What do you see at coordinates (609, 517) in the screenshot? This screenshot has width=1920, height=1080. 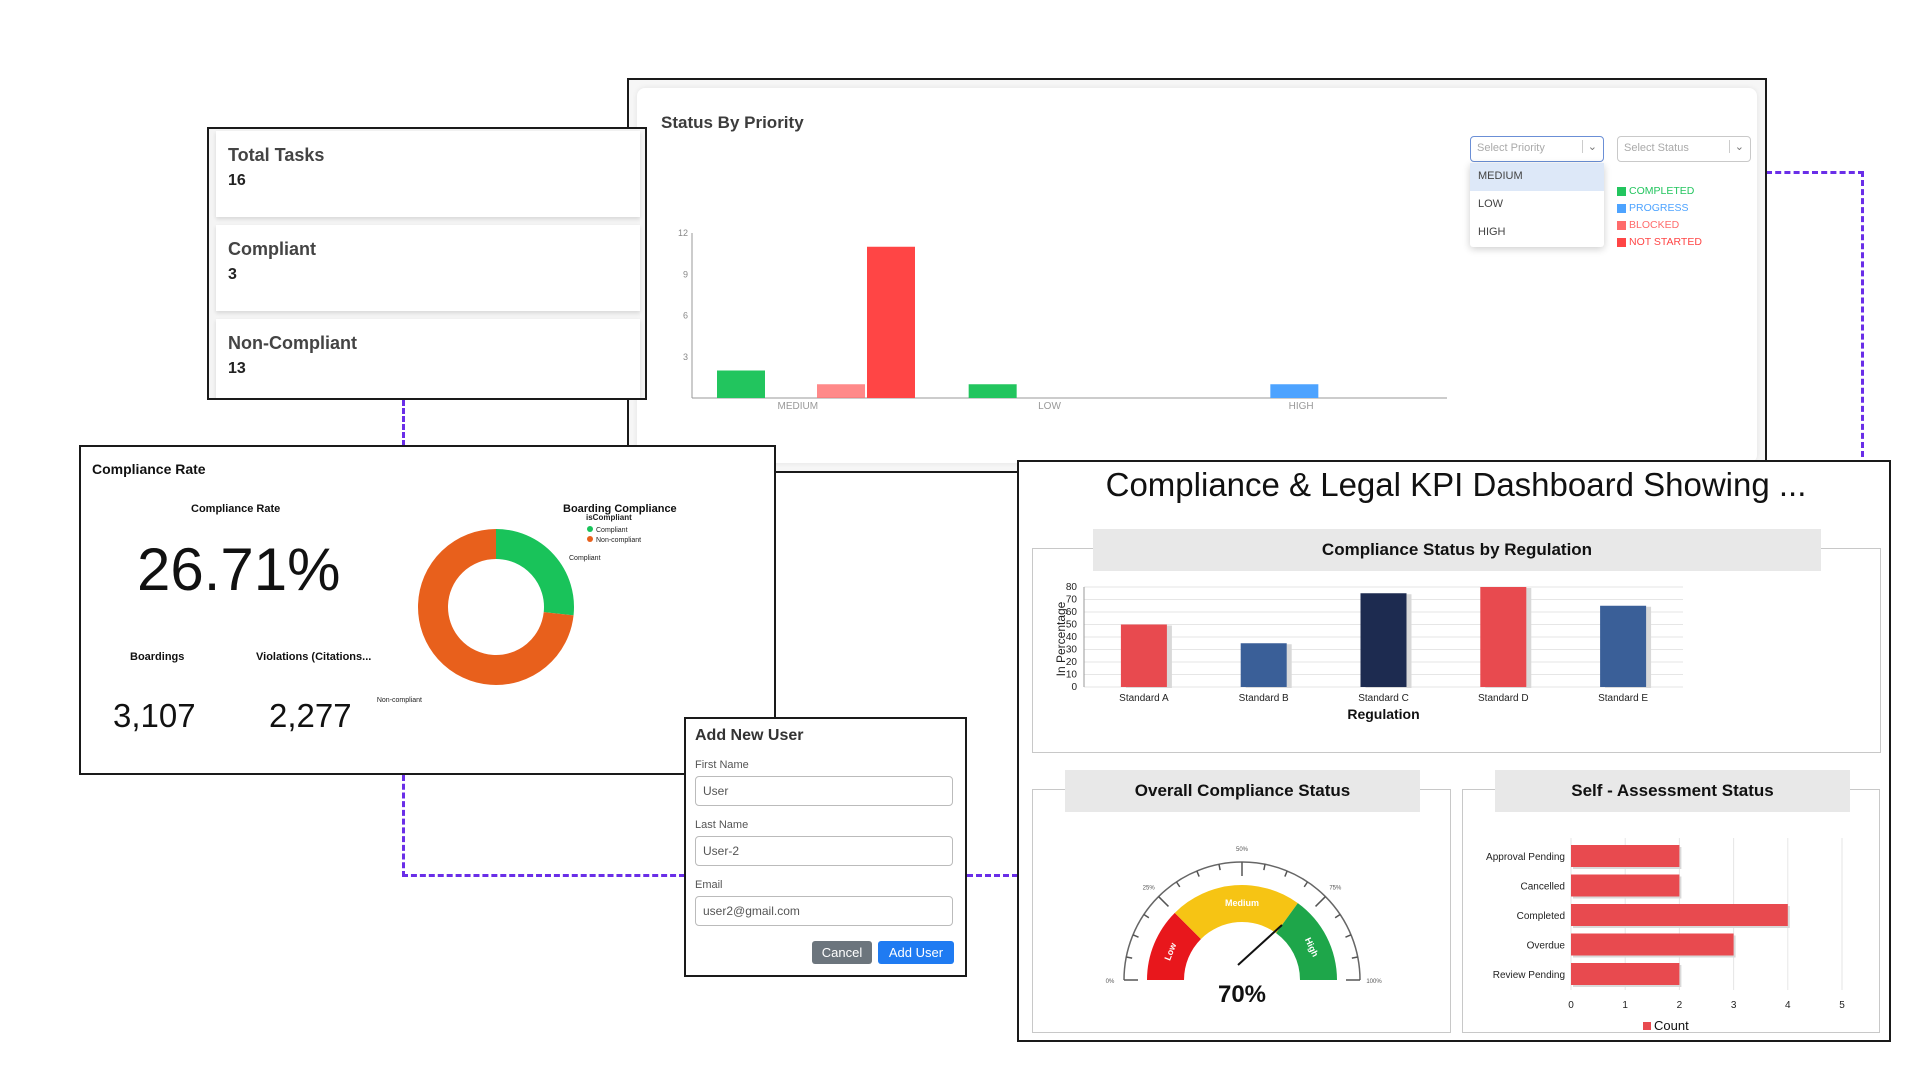 I see `legend-title: isCompliant` at bounding box center [609, 517].